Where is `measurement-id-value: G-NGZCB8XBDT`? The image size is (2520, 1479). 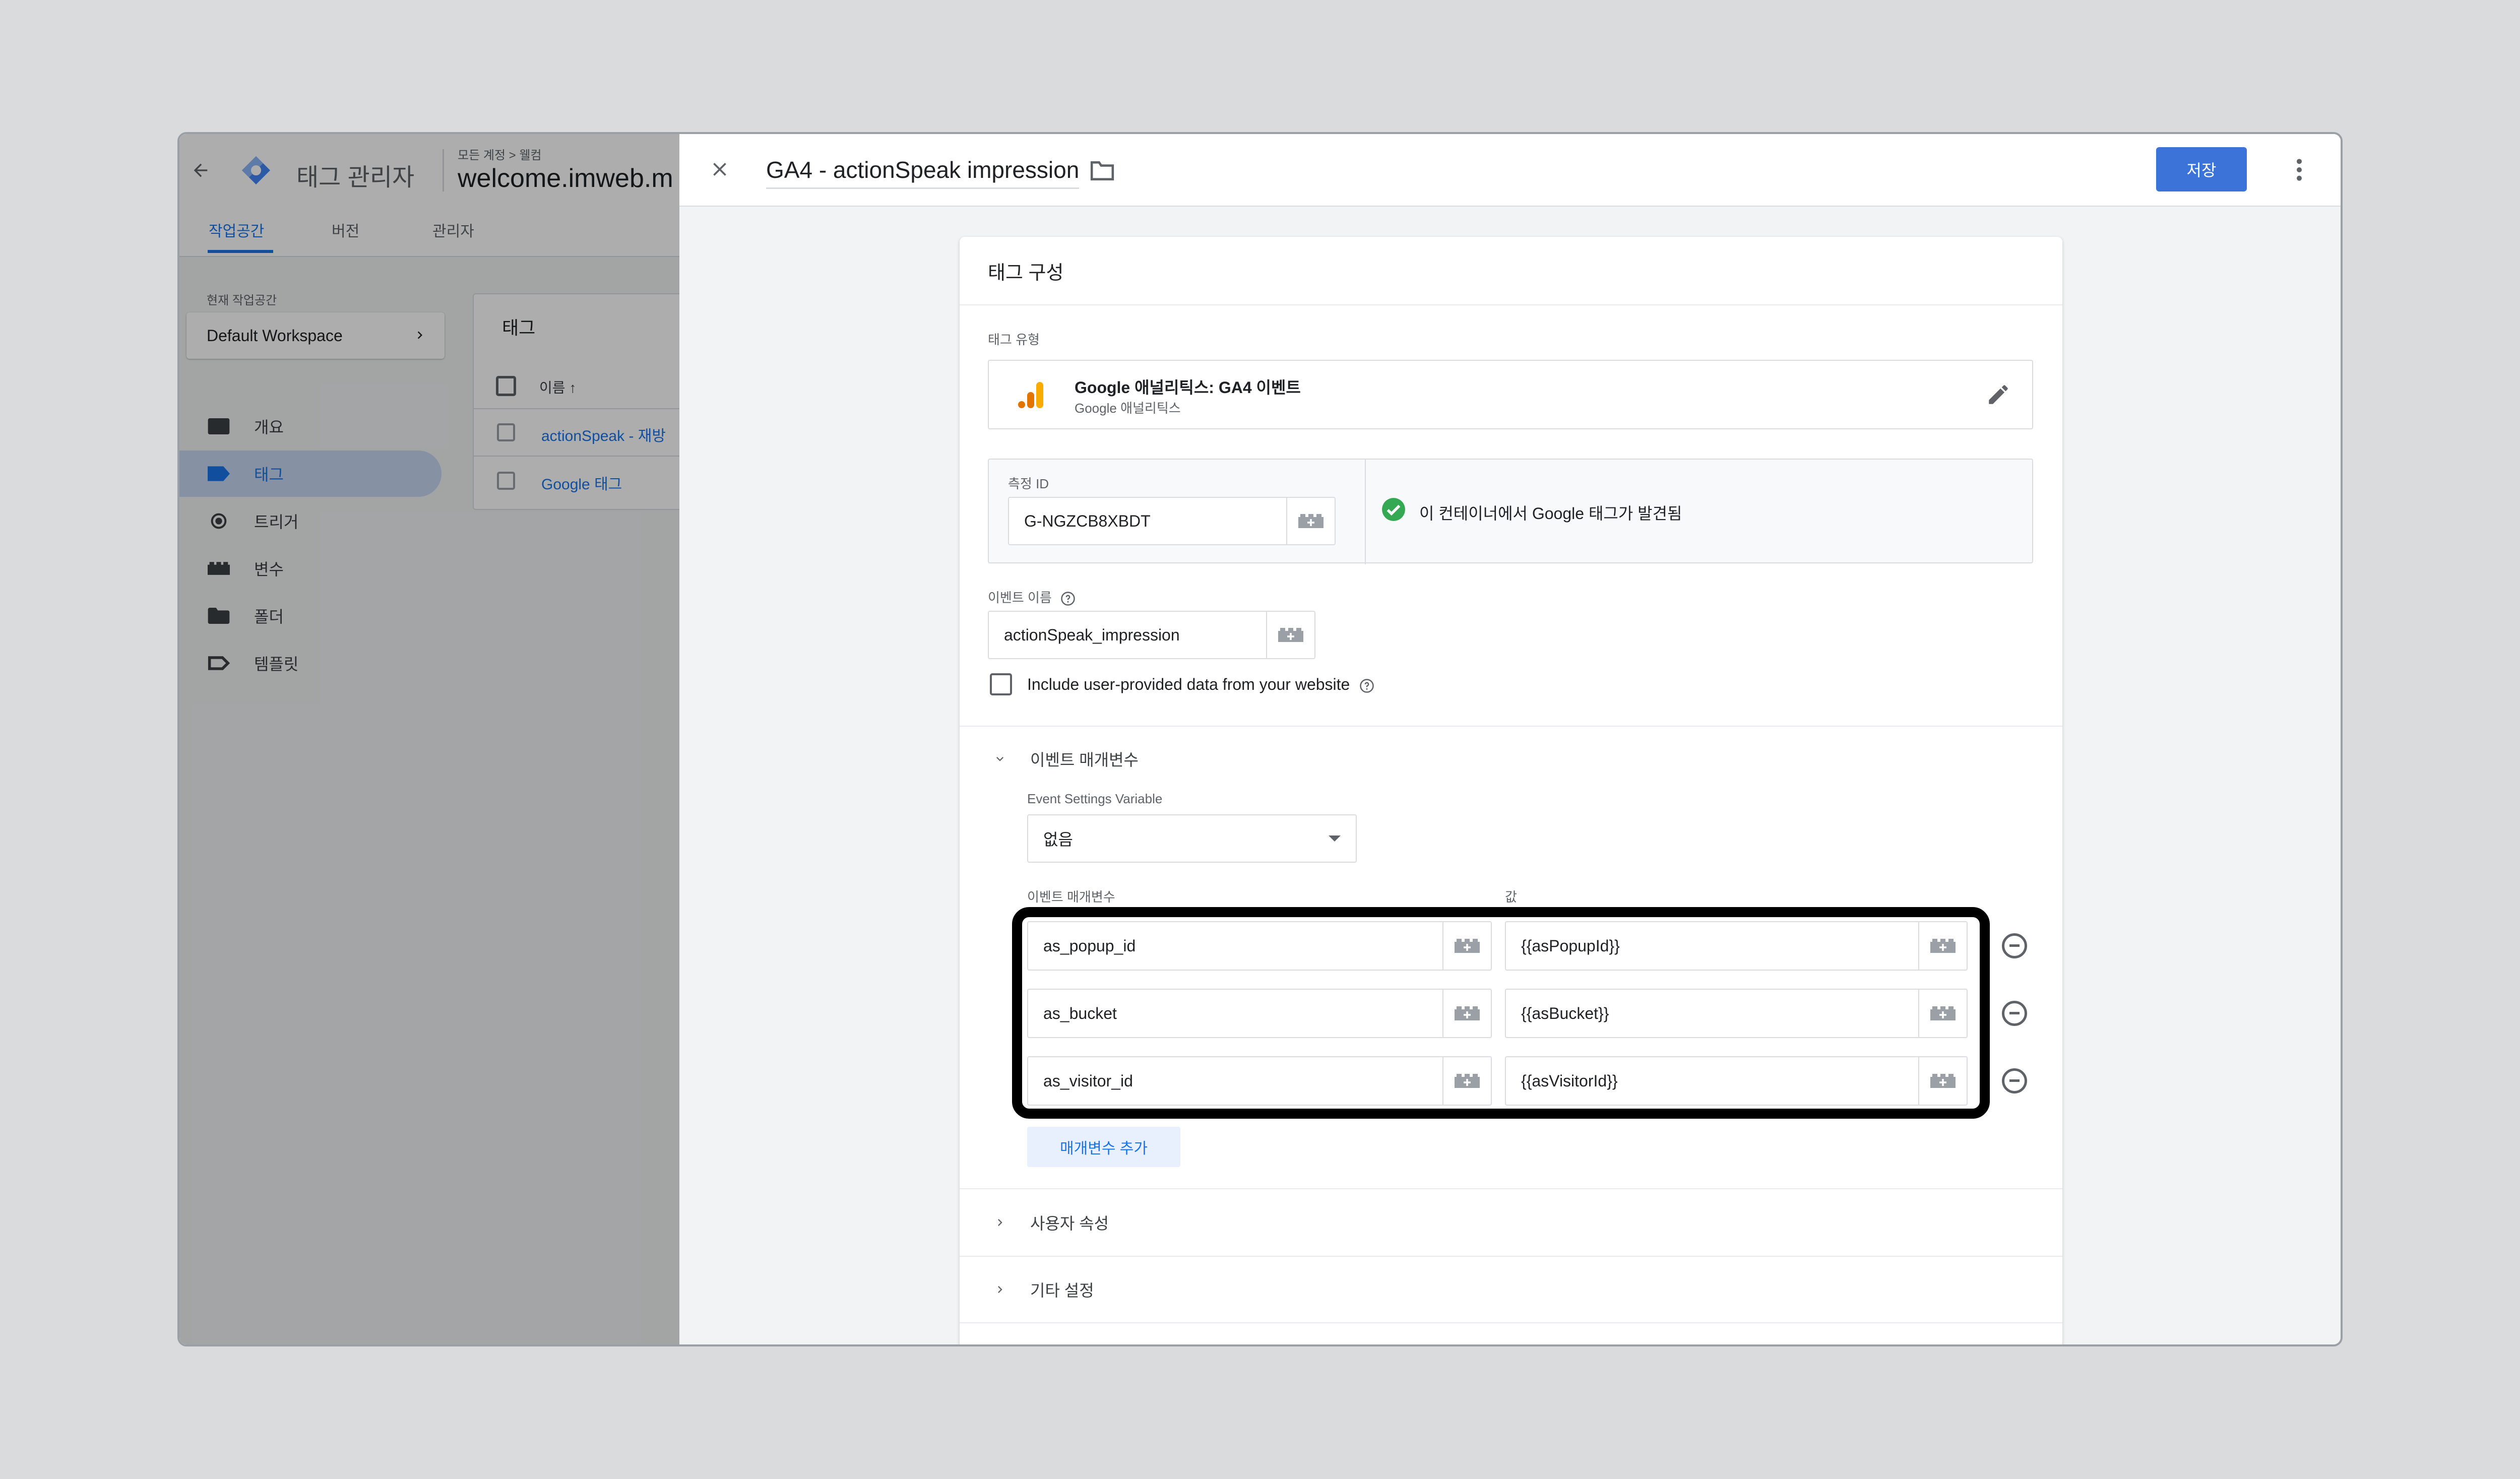 measurement-id-value: G-NGZCB8XBDT is located at coordinates (1087, 520).